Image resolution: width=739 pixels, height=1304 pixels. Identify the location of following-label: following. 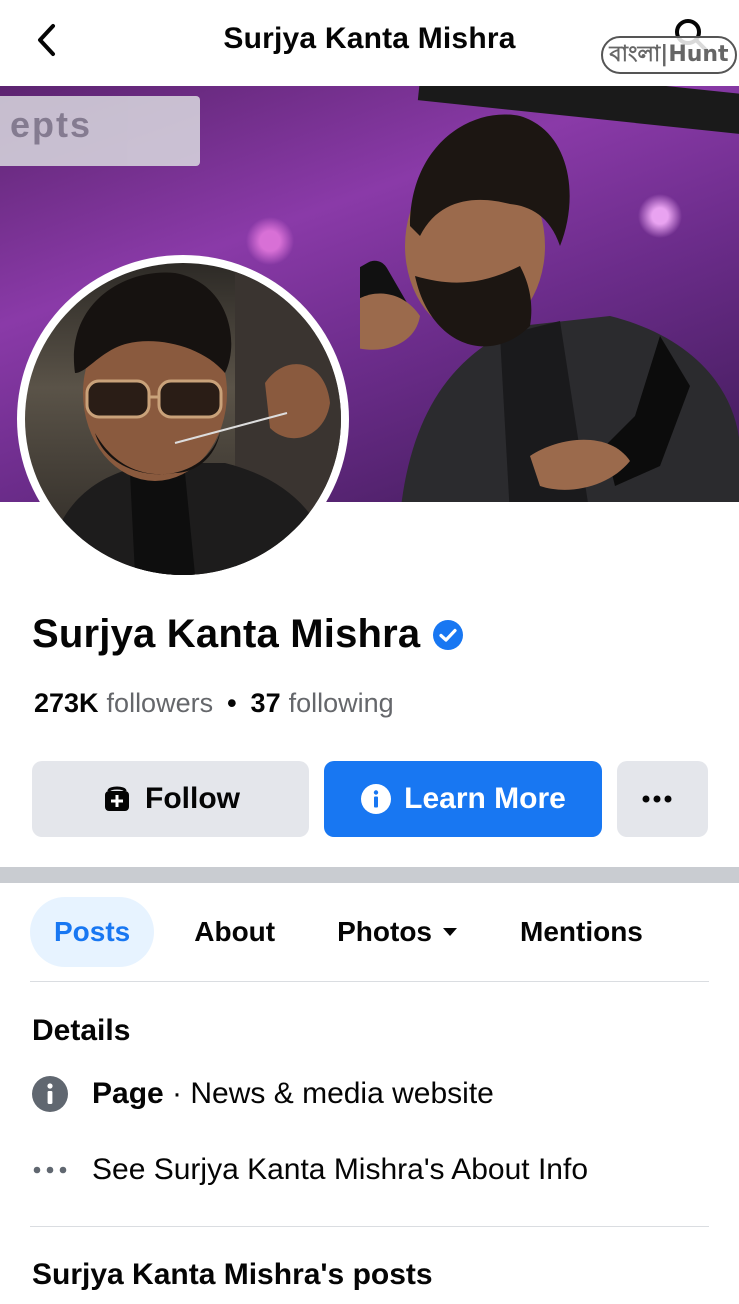
(341, 703).